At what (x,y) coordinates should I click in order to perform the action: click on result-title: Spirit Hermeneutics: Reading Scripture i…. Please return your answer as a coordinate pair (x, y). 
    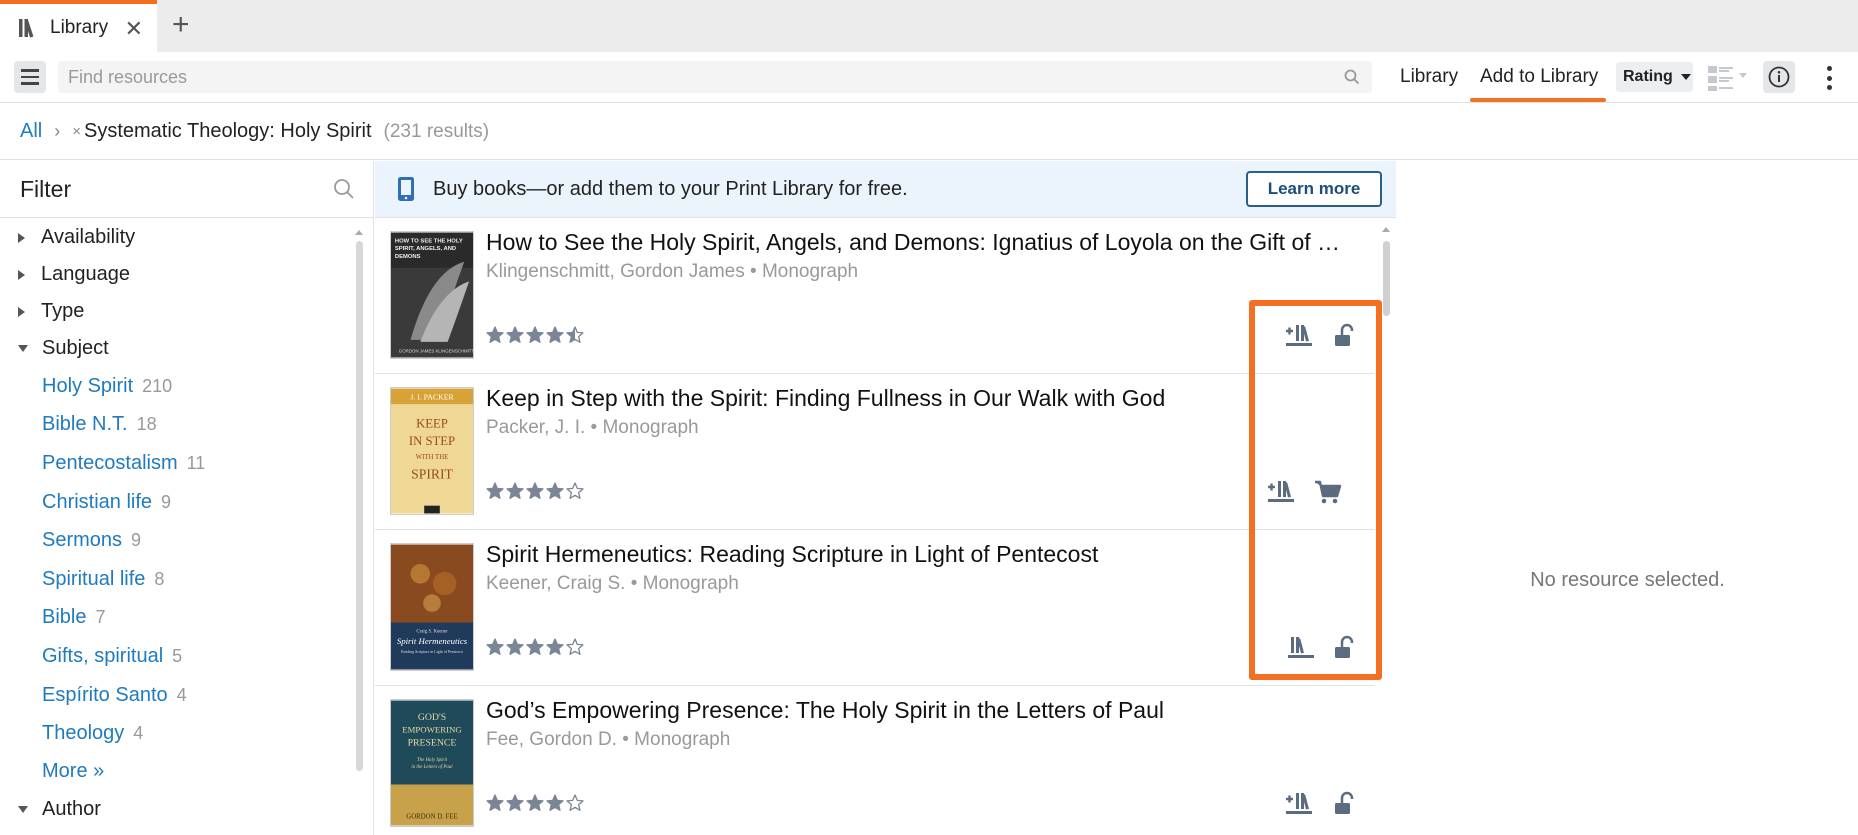
    Looking at the image, I should click on (921, 554).